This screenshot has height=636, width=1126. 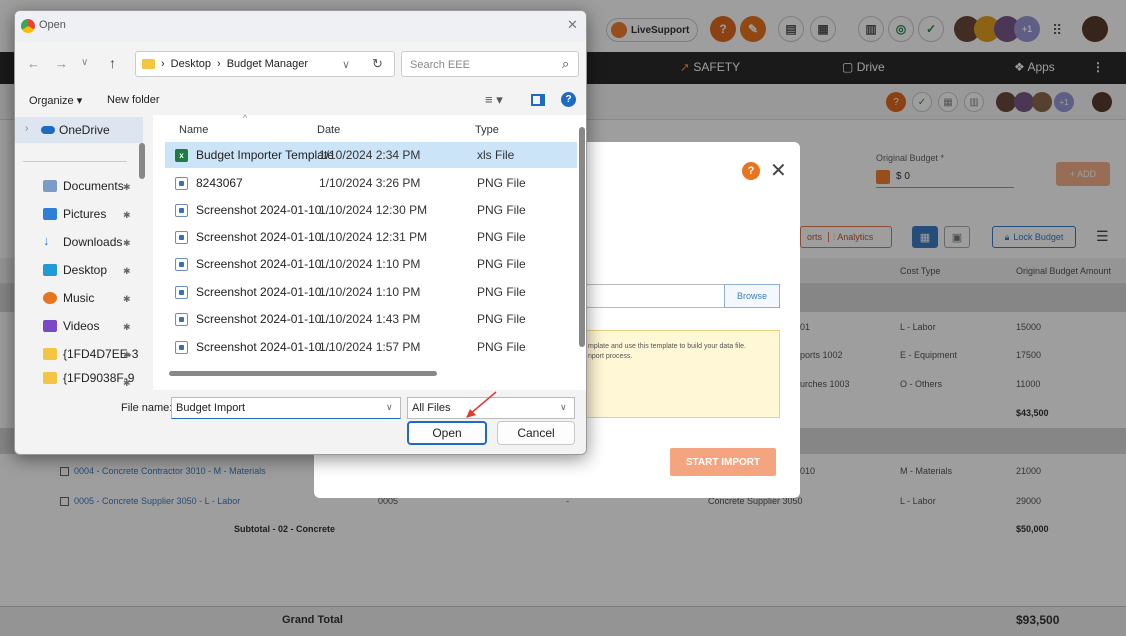 I want to click on col-name: Name, so click(x=193, y=130).